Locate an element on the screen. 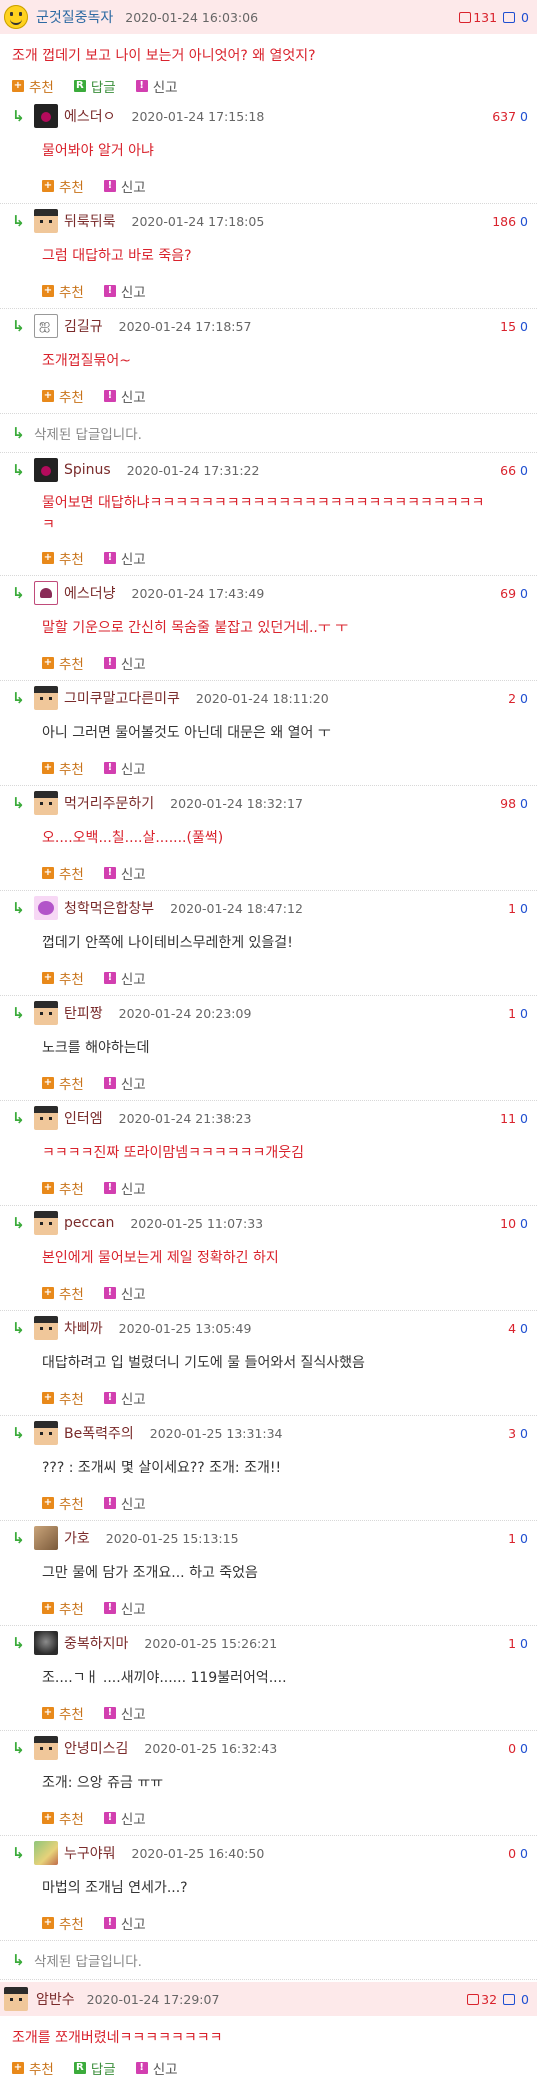 The height and width of the screenshot is (2094, 537). comment-author: 뒤룩뒤룩 is located at coordinates (90, 221).